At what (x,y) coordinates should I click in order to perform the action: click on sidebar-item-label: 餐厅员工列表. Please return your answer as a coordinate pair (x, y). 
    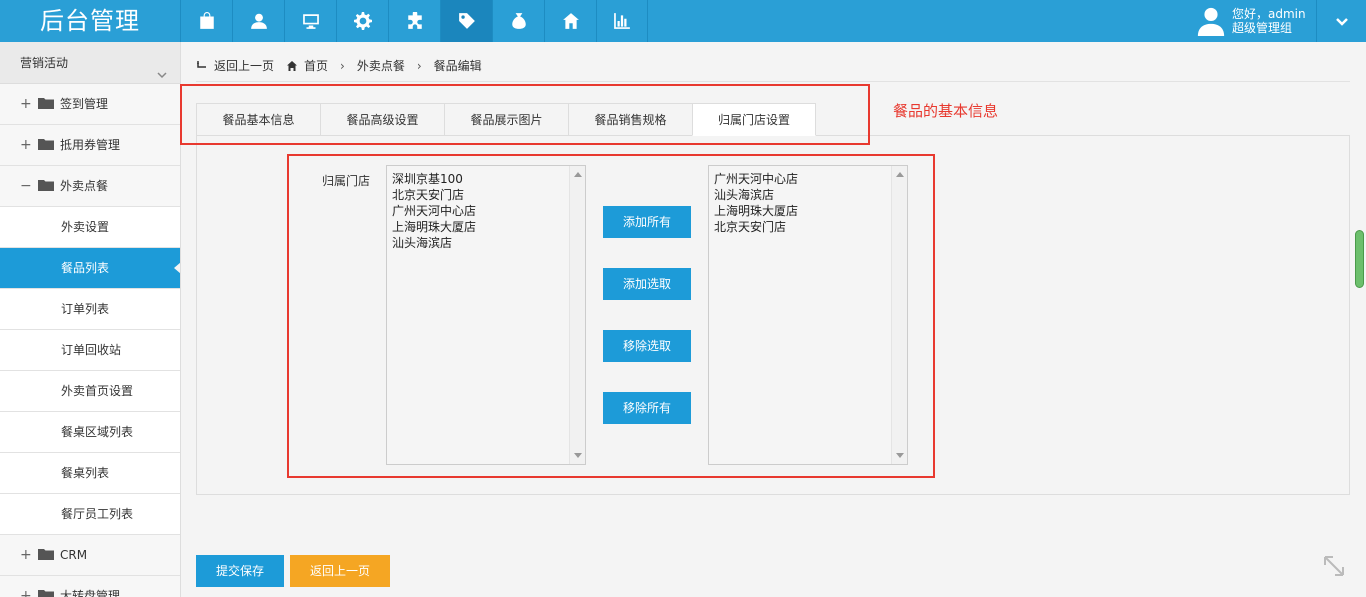
    Looking at the image, I should click on (97, 514).